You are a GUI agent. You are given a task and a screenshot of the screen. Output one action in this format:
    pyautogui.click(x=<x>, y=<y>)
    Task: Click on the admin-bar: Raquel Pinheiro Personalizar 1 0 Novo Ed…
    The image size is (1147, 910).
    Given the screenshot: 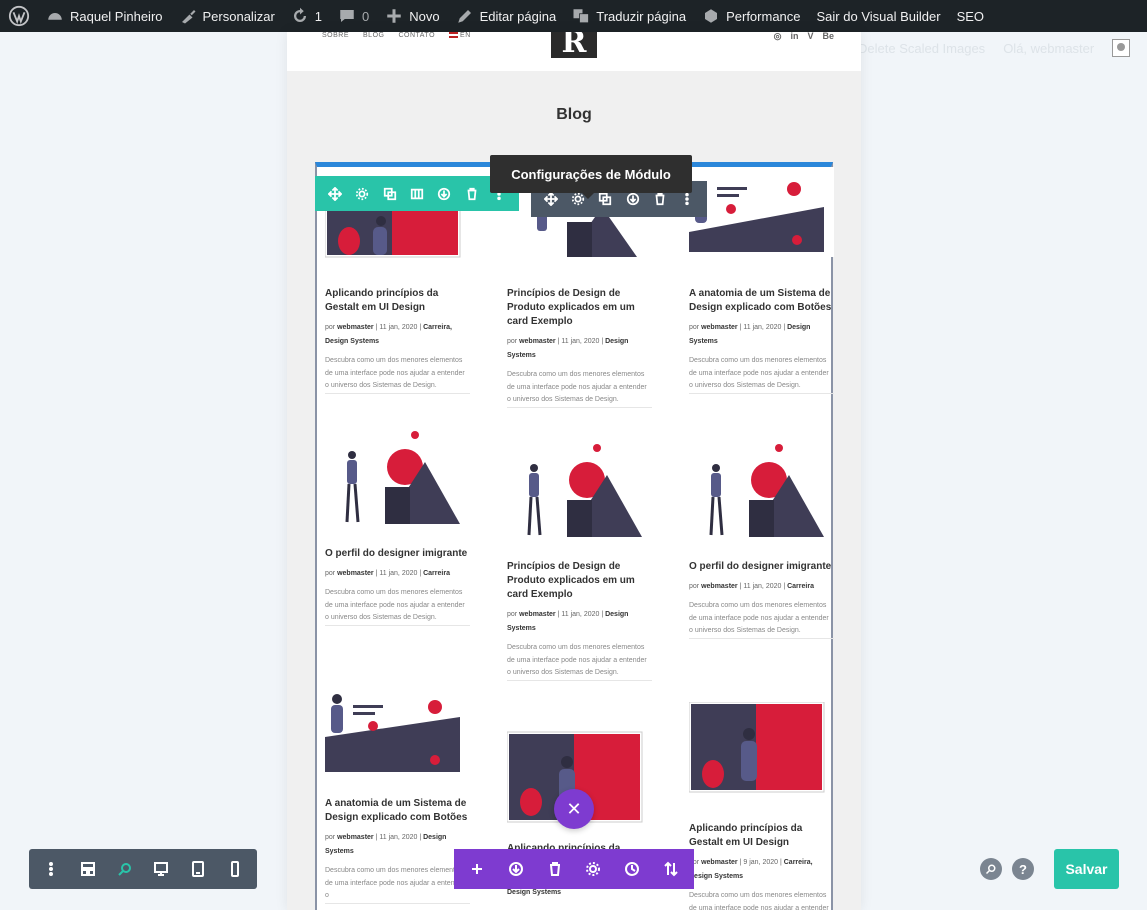 What is the action you would take?
    pyautogui.click(x=573, y=16)
    